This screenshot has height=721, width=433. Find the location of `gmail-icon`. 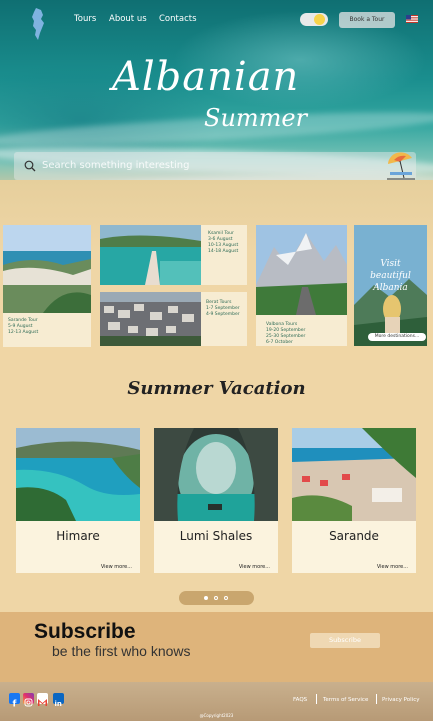

gmail-icon is located at coordinates (42, 699).